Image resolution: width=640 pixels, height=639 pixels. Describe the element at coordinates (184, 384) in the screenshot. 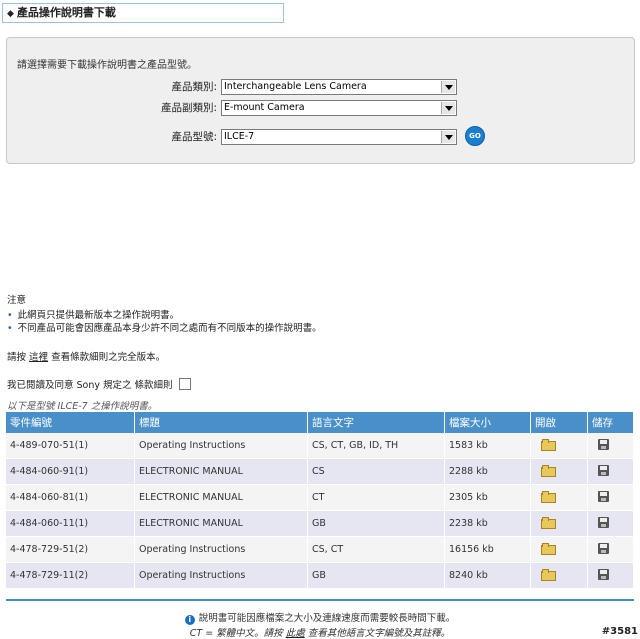

I see `agree-checkbox` at that location.